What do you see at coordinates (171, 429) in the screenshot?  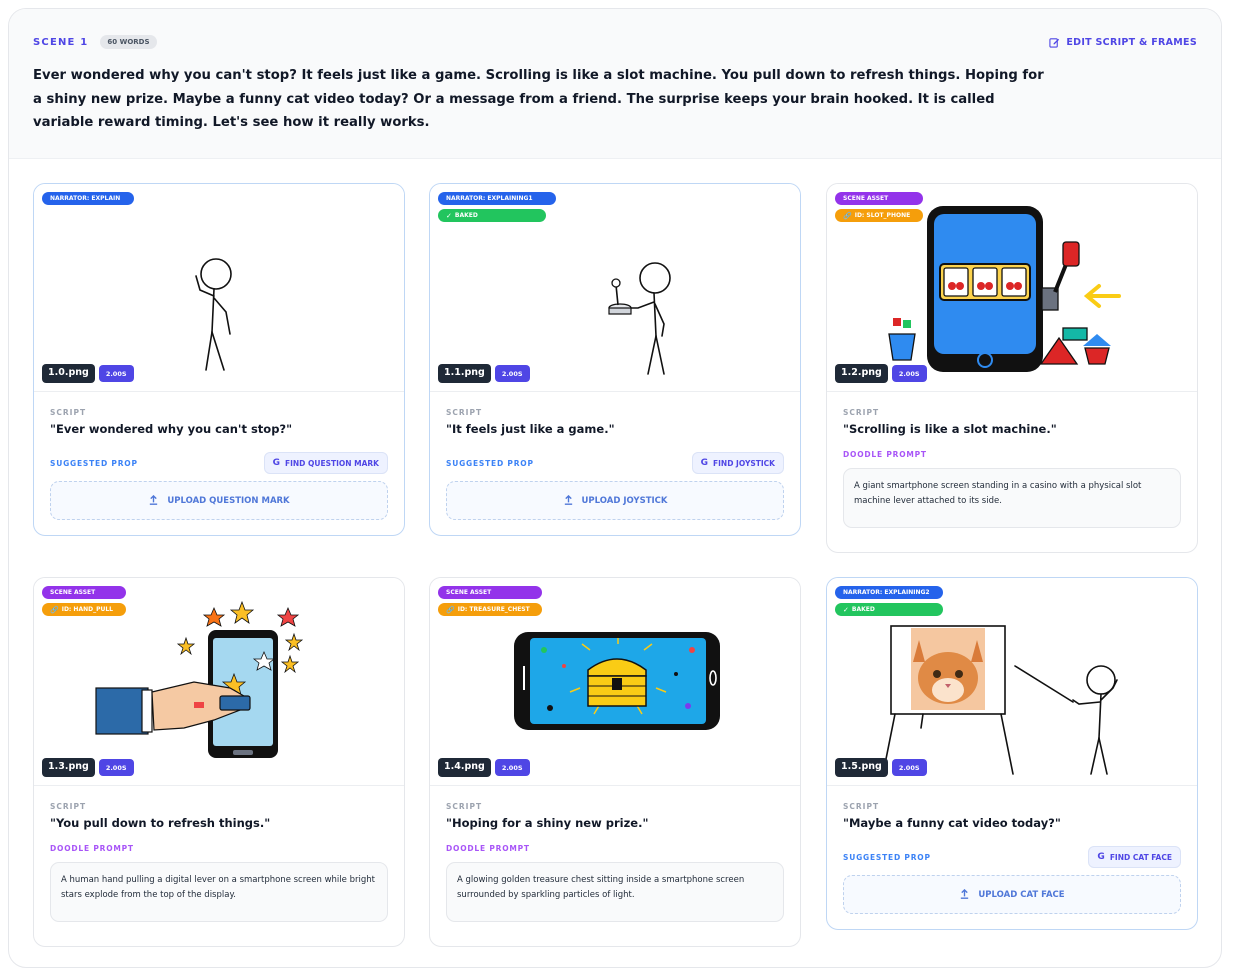 I see `script-text: "Ever wondered why you can't stop?"` at bounding box center [171, 429].